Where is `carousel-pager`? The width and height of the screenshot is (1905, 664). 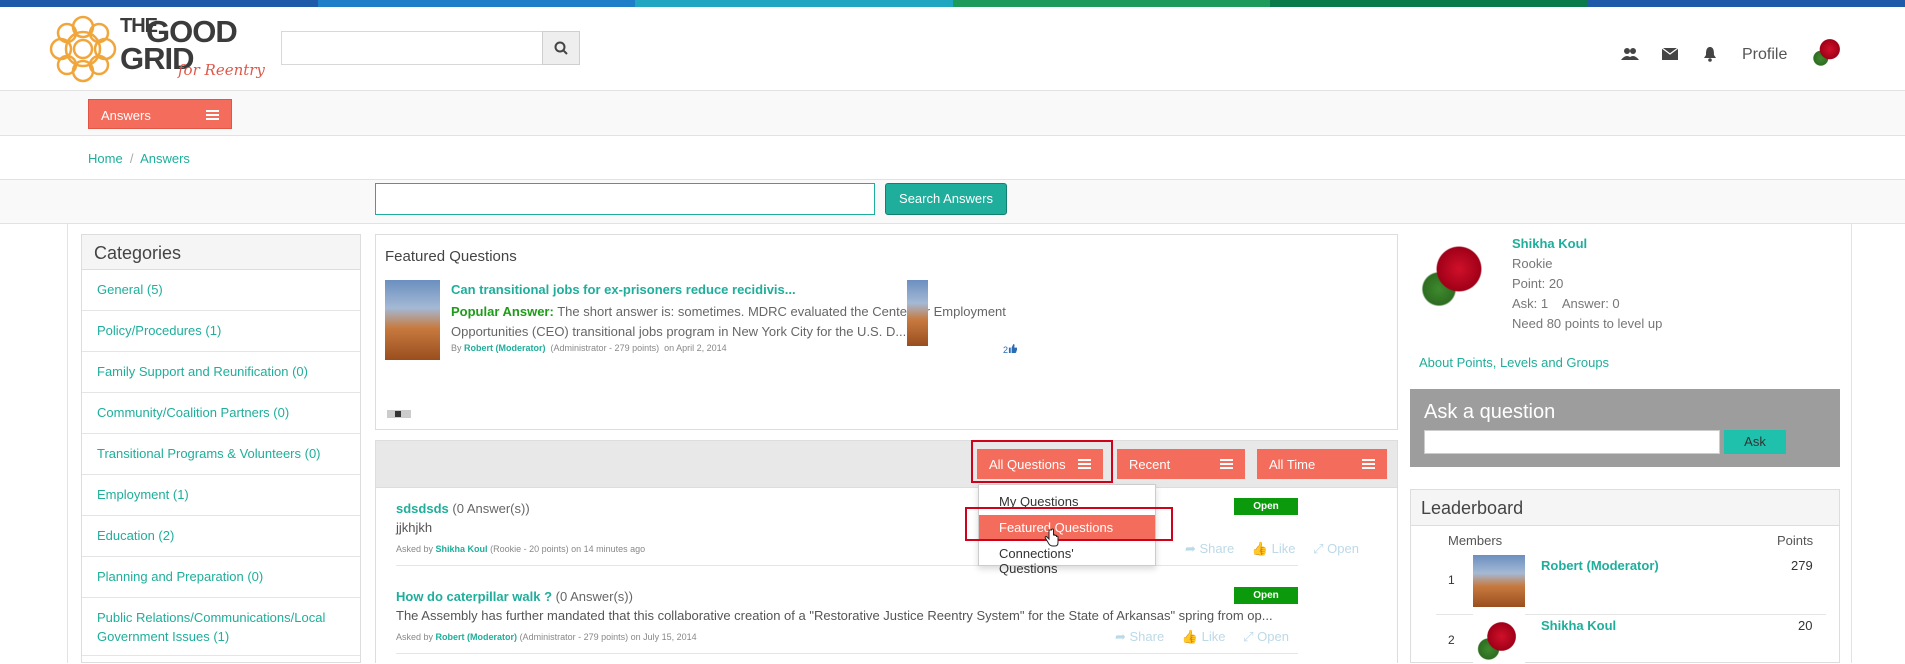
carousel-pager is located at coordinates (399, 414).